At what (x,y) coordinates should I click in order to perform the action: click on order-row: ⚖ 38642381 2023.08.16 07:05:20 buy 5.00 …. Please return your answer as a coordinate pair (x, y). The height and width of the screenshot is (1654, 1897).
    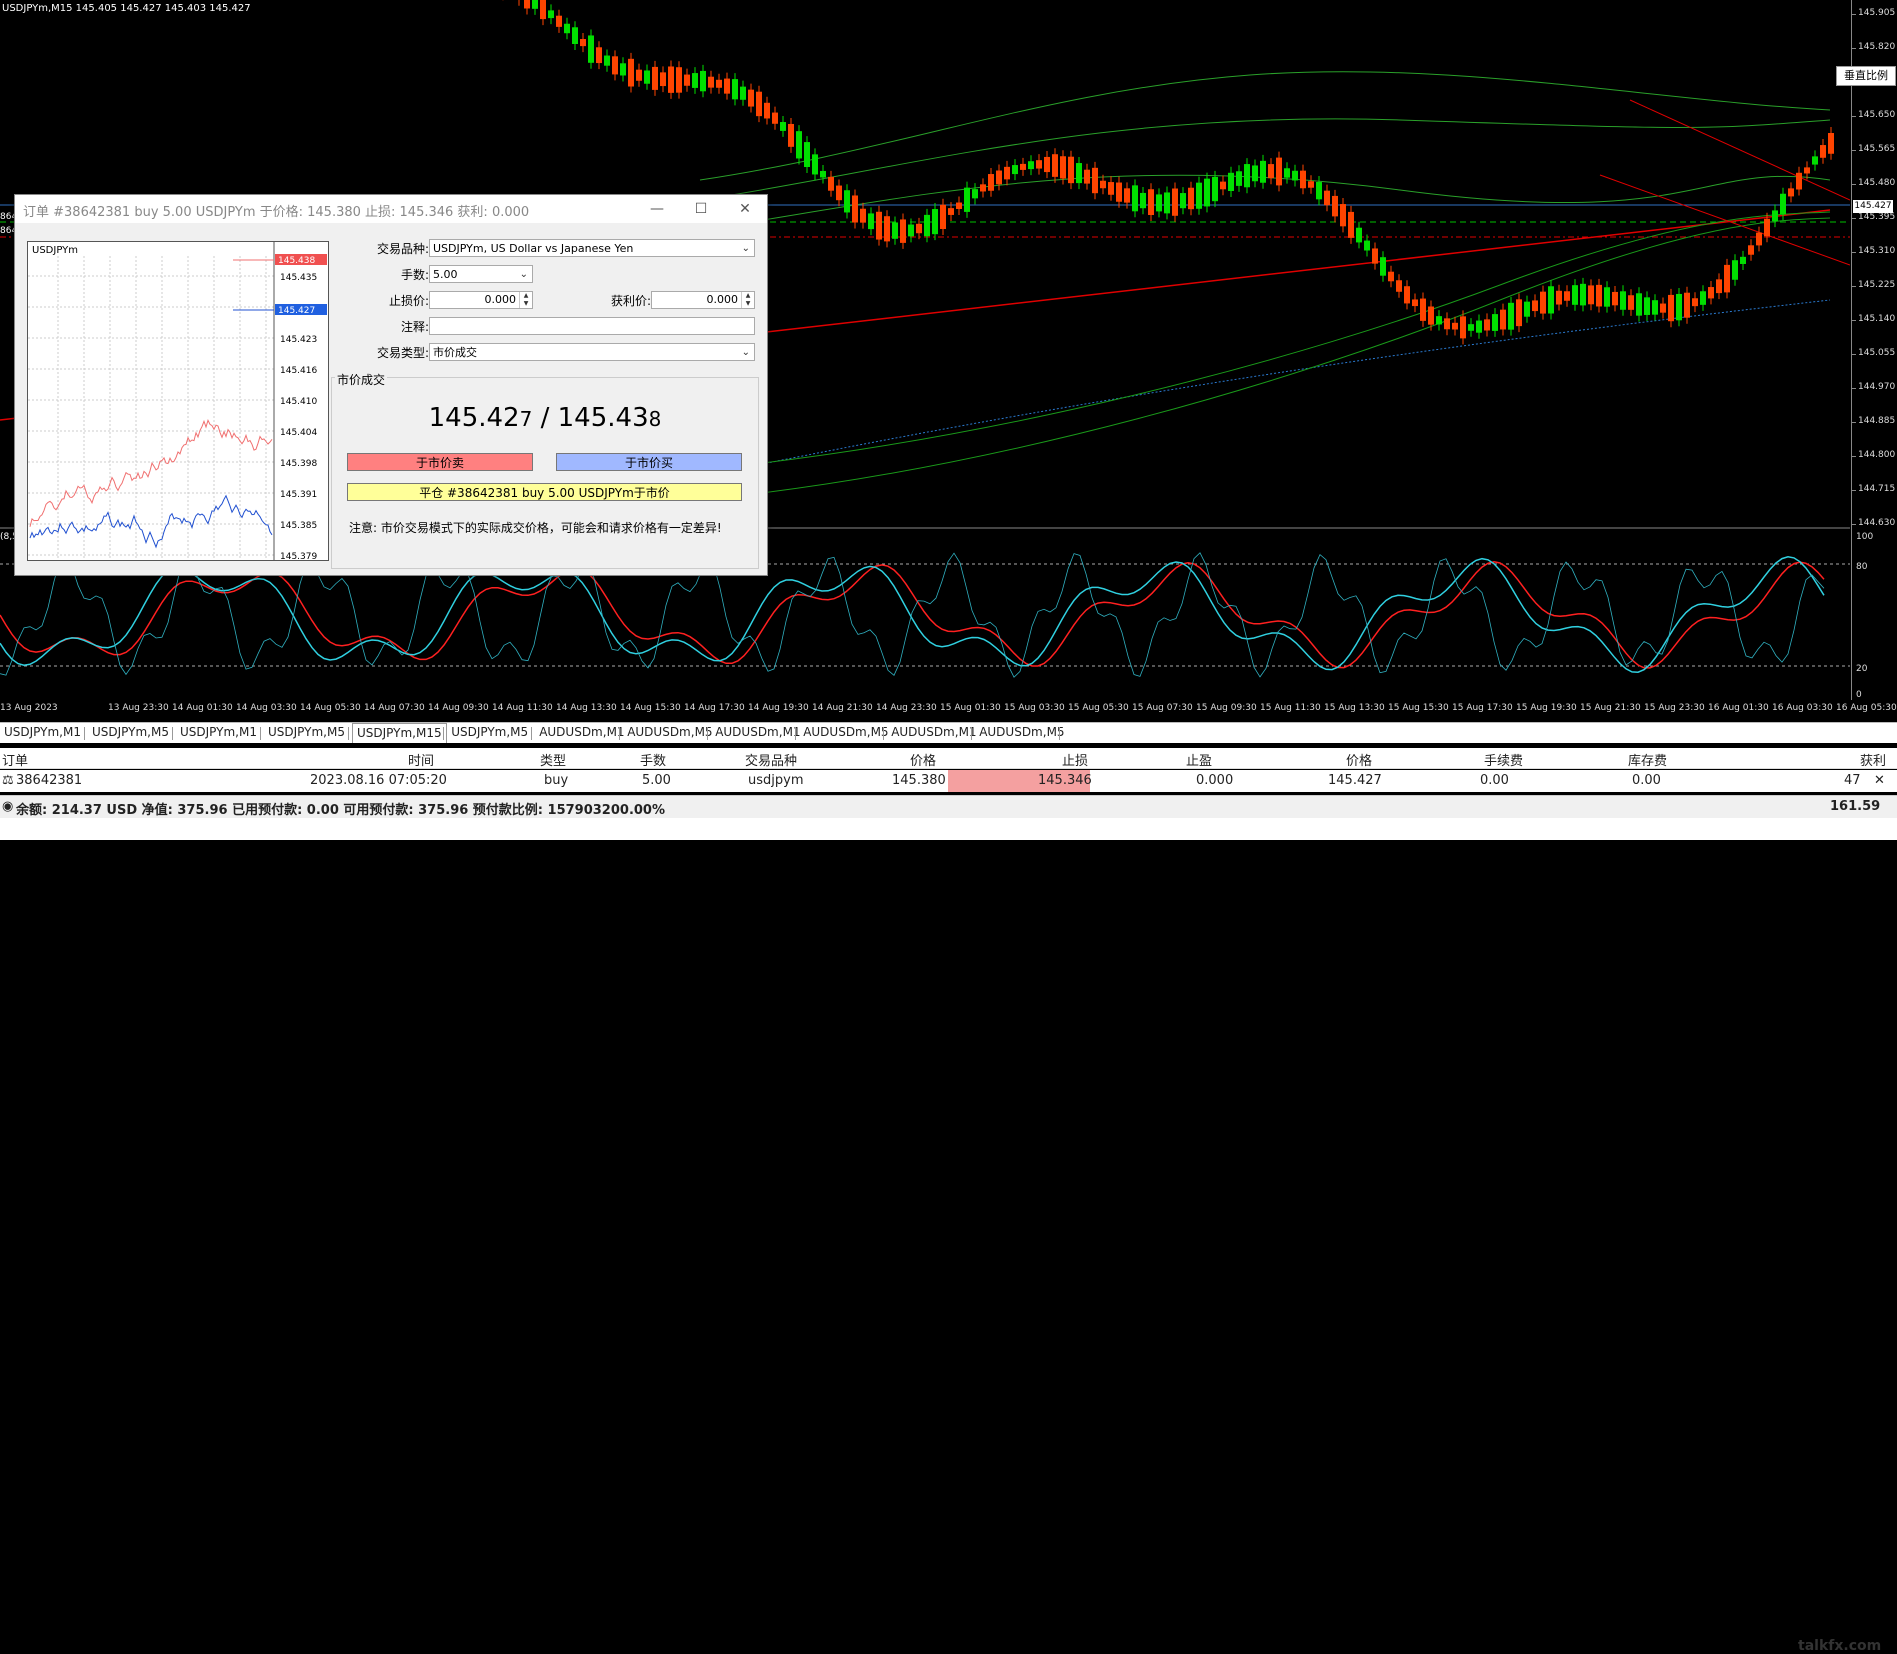
    Looking at the image, I should click on (948, 781).